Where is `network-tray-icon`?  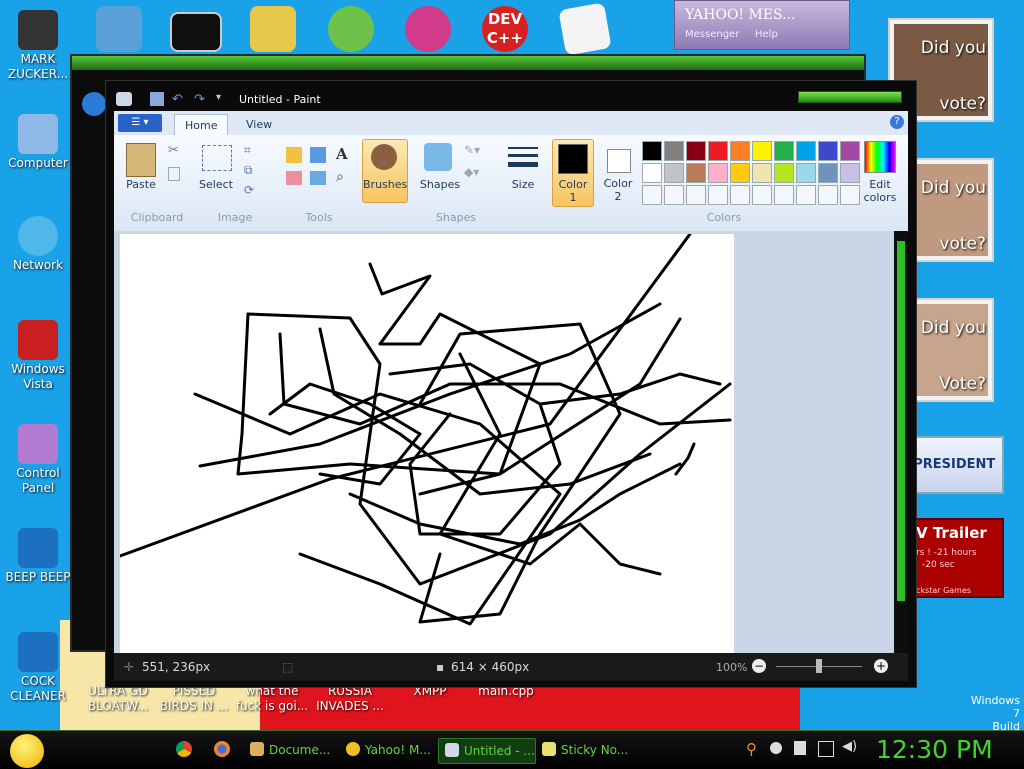
network-tray-icon is located at coordinates (826, 749).